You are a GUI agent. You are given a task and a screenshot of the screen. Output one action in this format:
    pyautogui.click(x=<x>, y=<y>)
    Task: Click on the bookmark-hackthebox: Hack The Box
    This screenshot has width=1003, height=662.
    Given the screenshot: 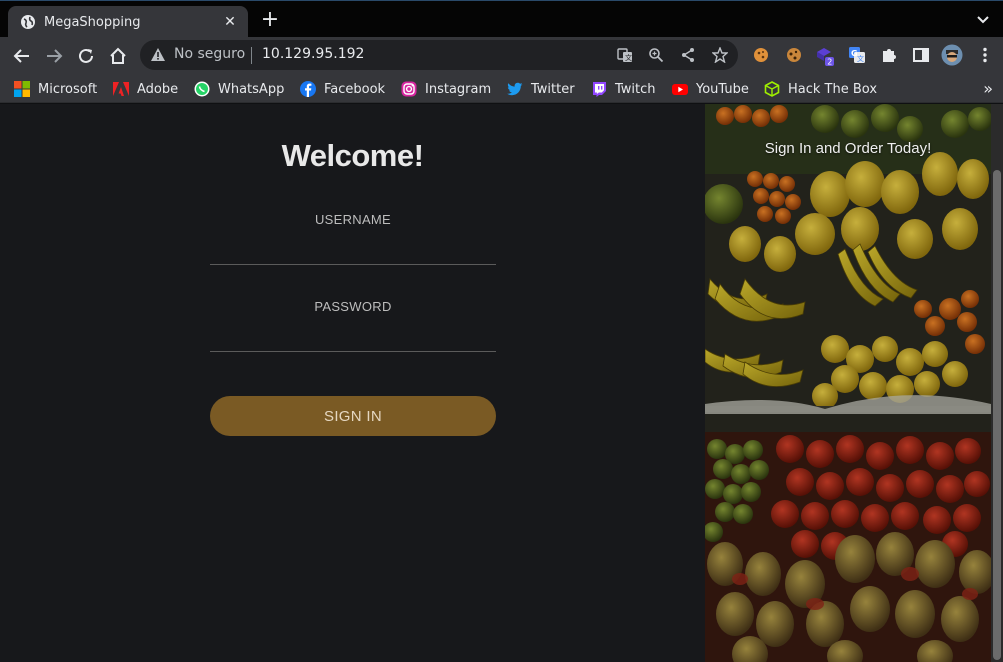 What is the action you would take?
    pyautogui.click(x=820, y=89)
    